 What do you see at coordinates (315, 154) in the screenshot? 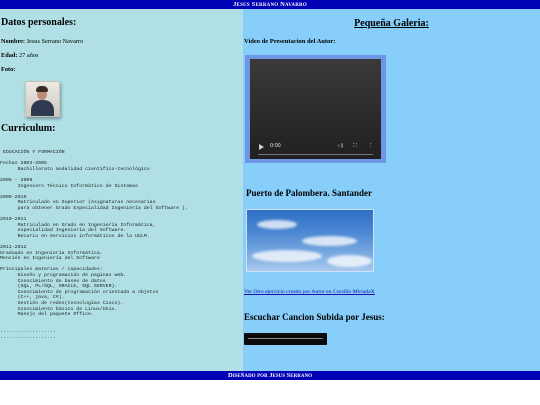
I see `video-progress-bar` at bounding box center [315, 154].